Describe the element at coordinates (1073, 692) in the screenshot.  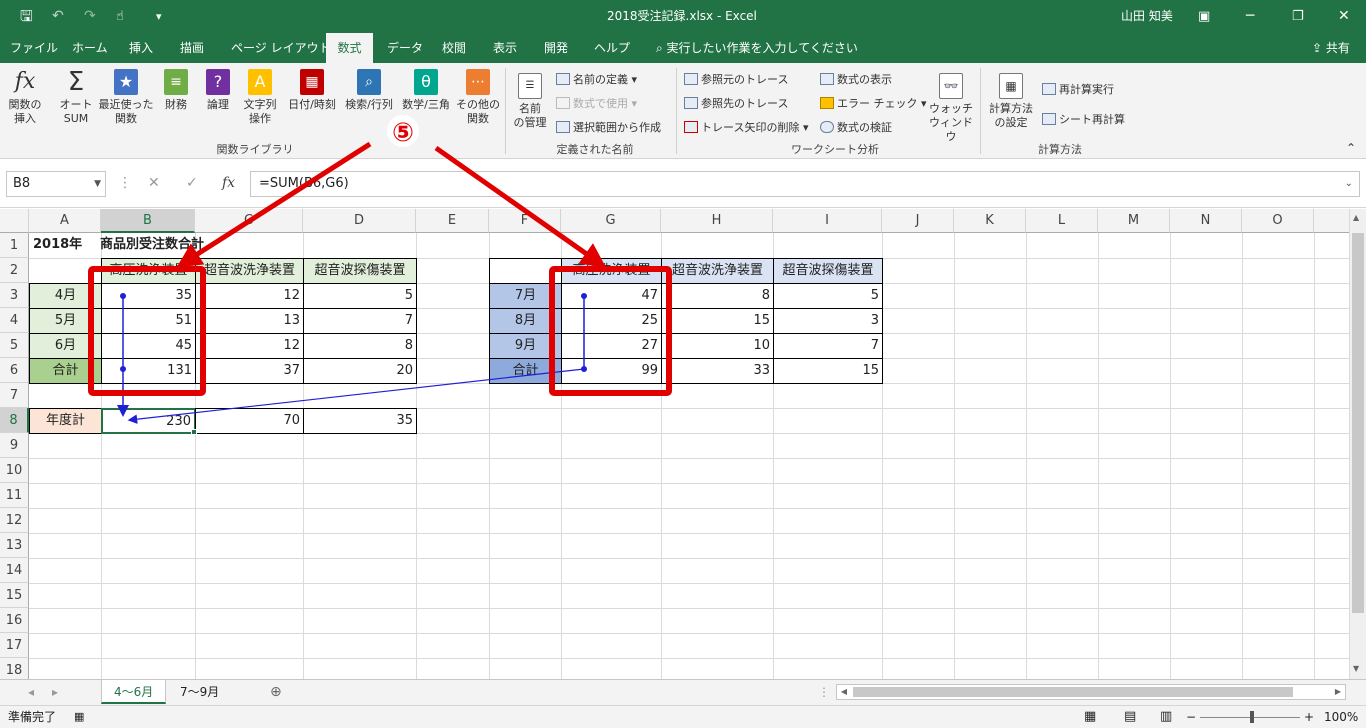
I see `h-scroll-thumb` at that location.